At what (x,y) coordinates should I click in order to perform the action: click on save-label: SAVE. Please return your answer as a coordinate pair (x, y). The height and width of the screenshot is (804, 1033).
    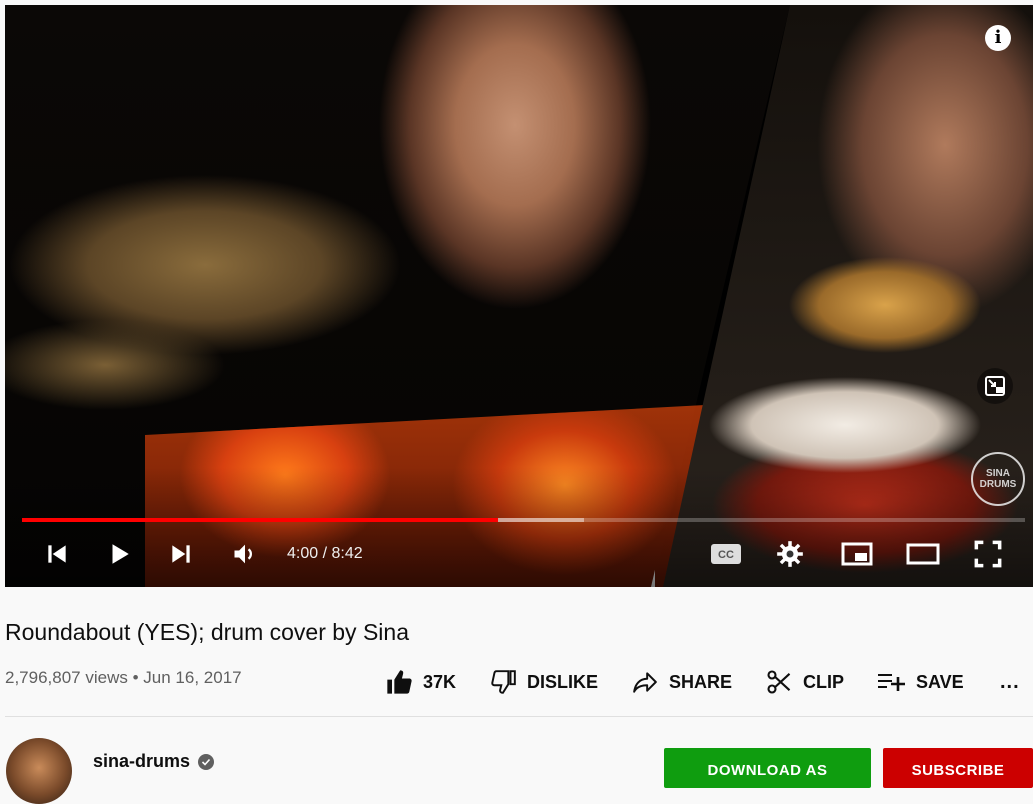
    Looking at the image, I should click on (940, 681).